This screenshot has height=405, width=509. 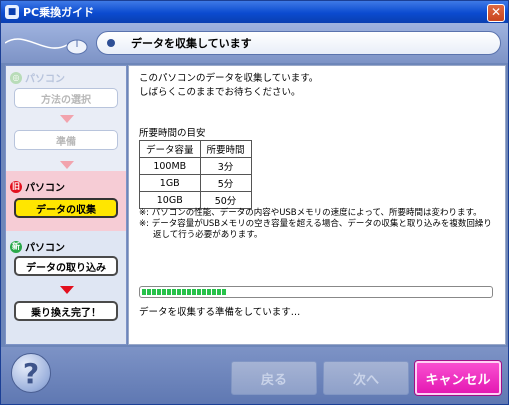 I want to click on sidebar-item-method: 方法の選択, so click(x=66, y=98).